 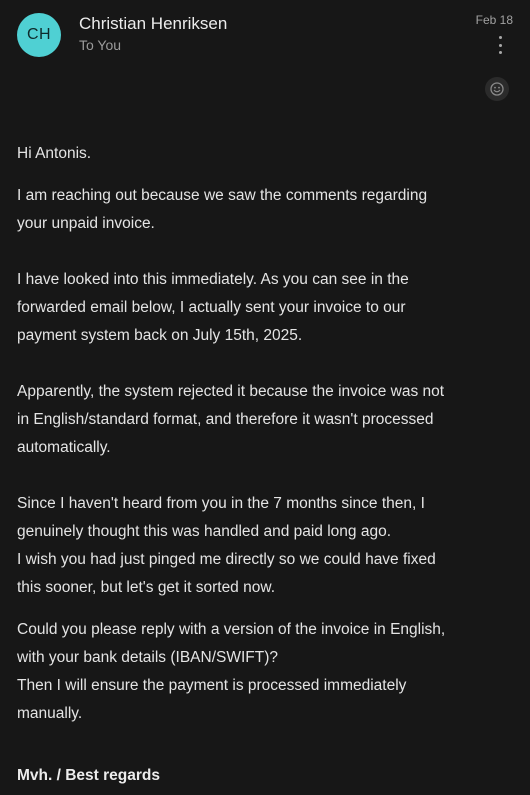 What do you see at coordinates (39, 35) in the screenshot?
I see `avatar: CH` at bounding box center [39, 35].